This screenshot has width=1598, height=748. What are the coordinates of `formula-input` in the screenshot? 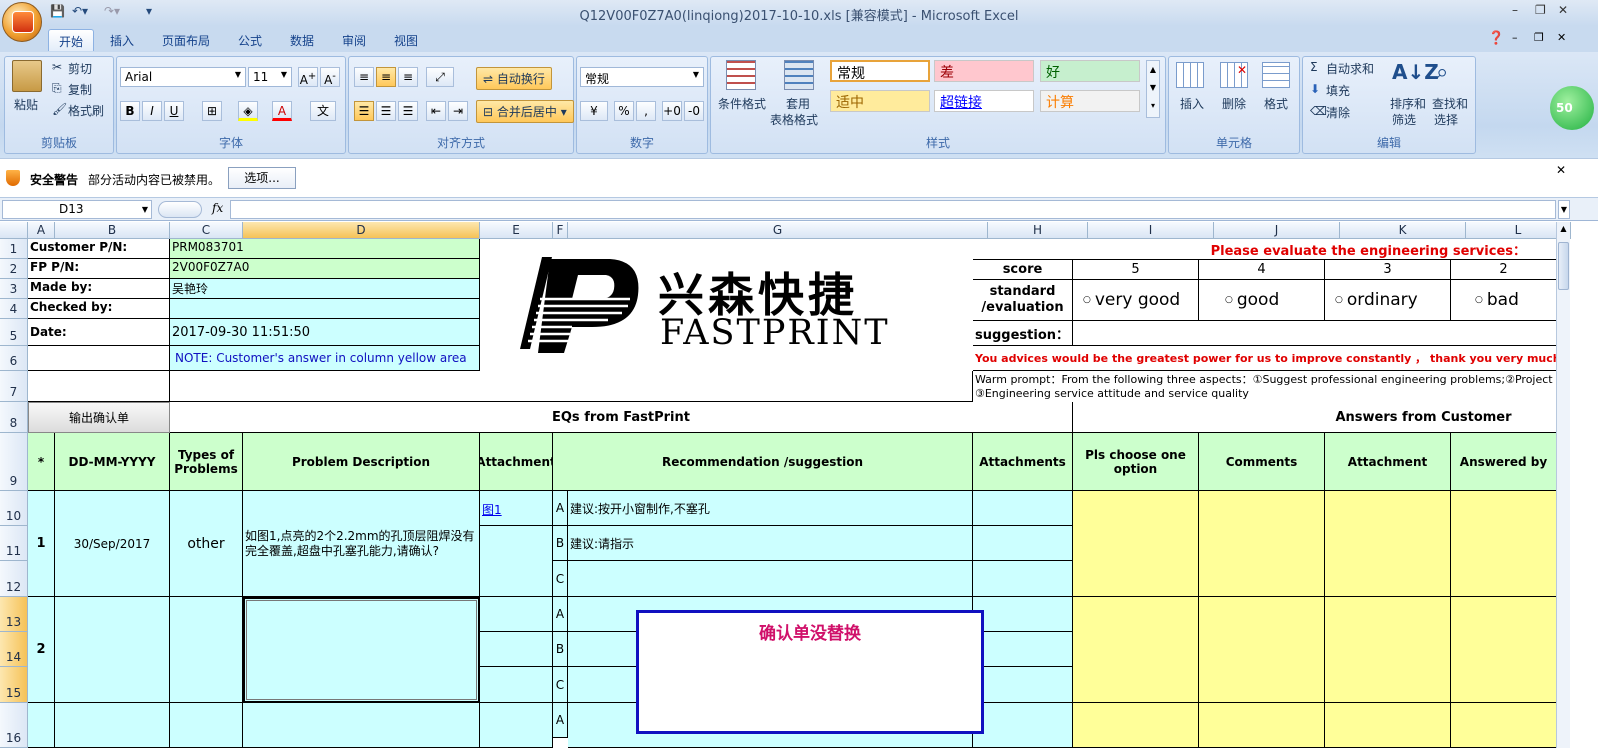 It's located at (893, 209).